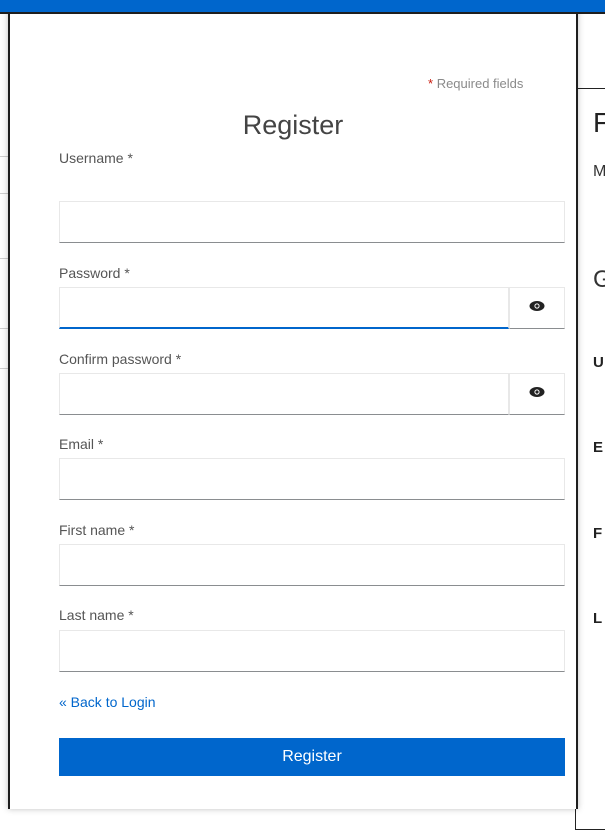 The image size is (605, 830). What do you see at coordinates (312, 565) in the screenshot?
I see `first-name-input` at bounding box center [312, 565].